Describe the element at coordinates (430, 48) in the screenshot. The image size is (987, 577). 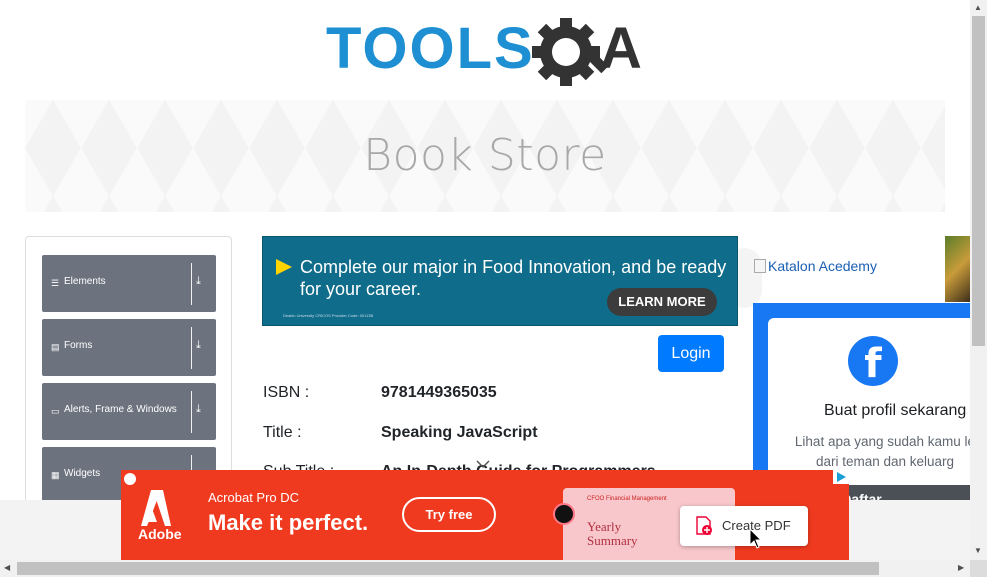
I see `logo-text-tools: TOOLS` at that location.